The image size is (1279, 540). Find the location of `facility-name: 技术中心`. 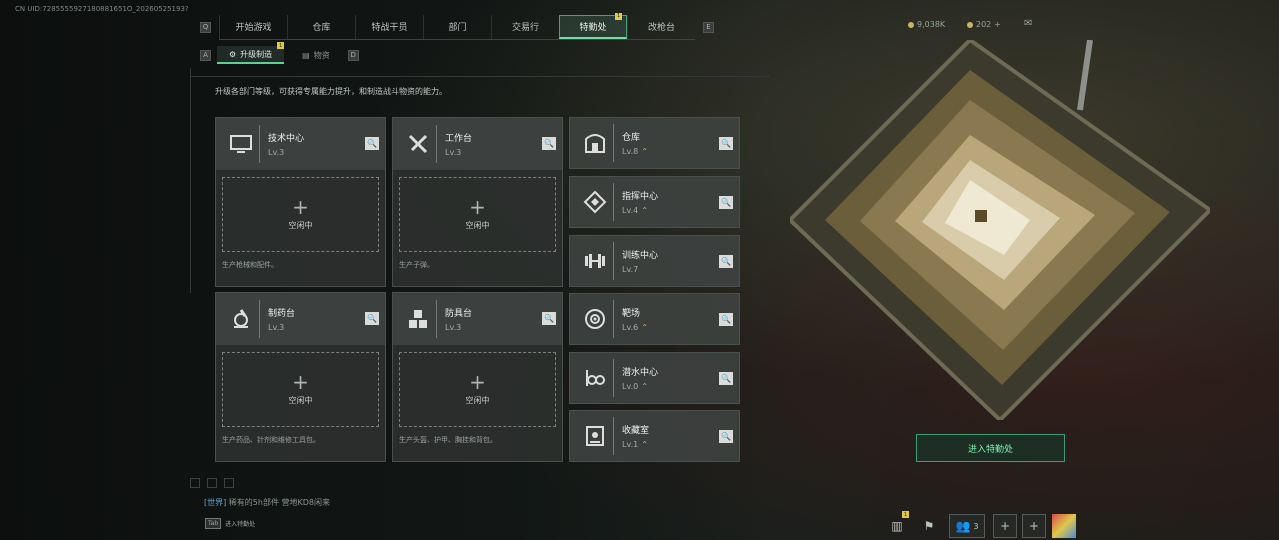

facility-name: 技术中心 is located at coordinates (286, 139).